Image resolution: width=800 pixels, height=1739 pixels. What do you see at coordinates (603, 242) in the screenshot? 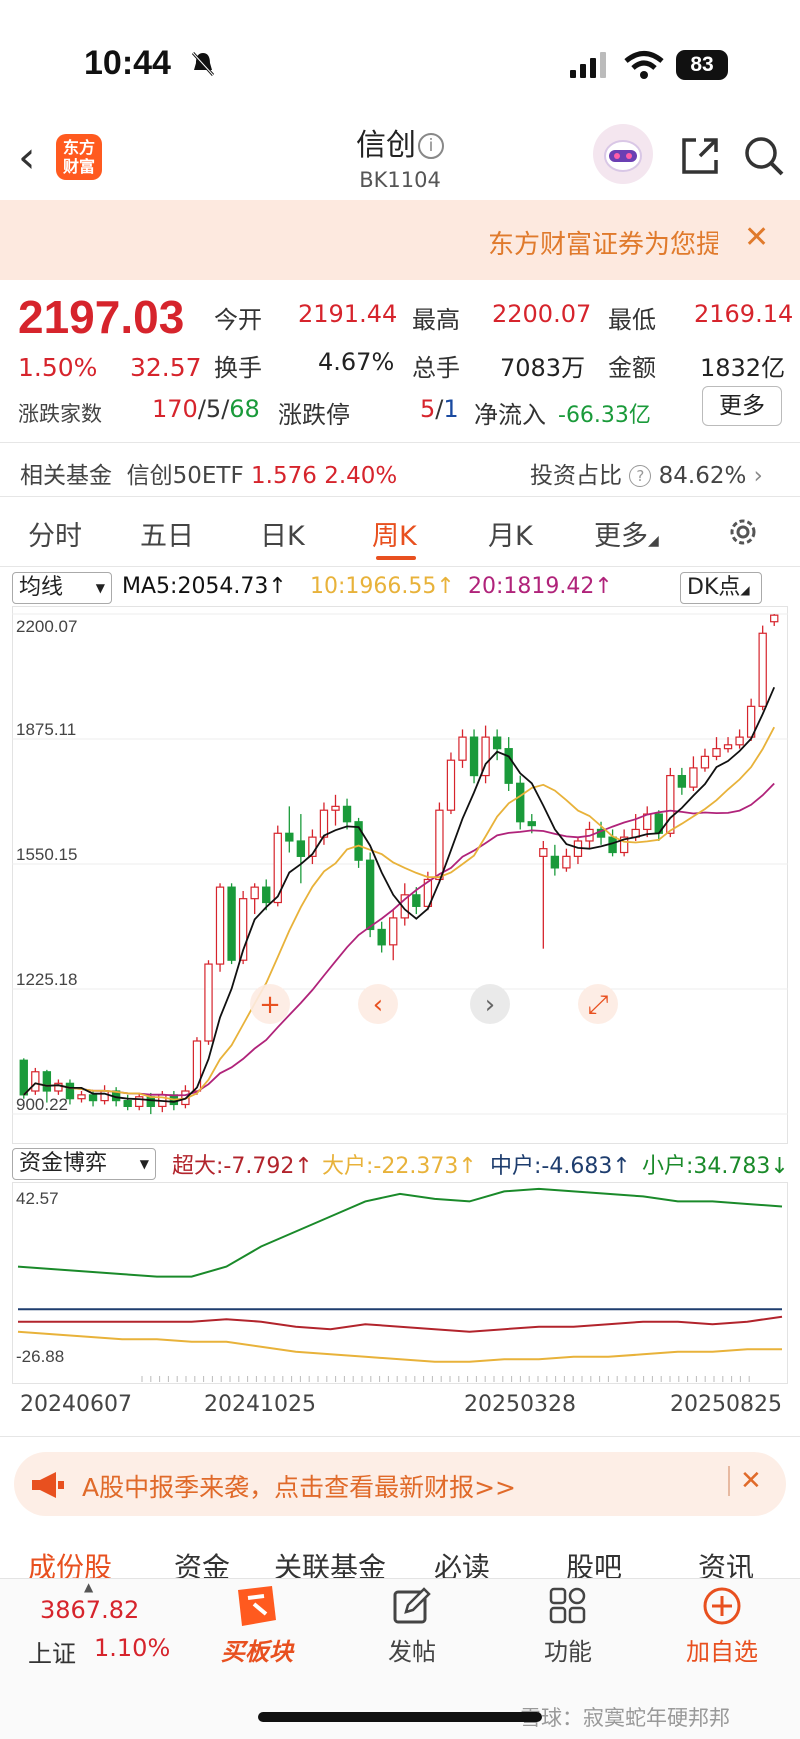
I see `promo-banner-text: 东方财富证券为您提` at bounding box center [603, 242].